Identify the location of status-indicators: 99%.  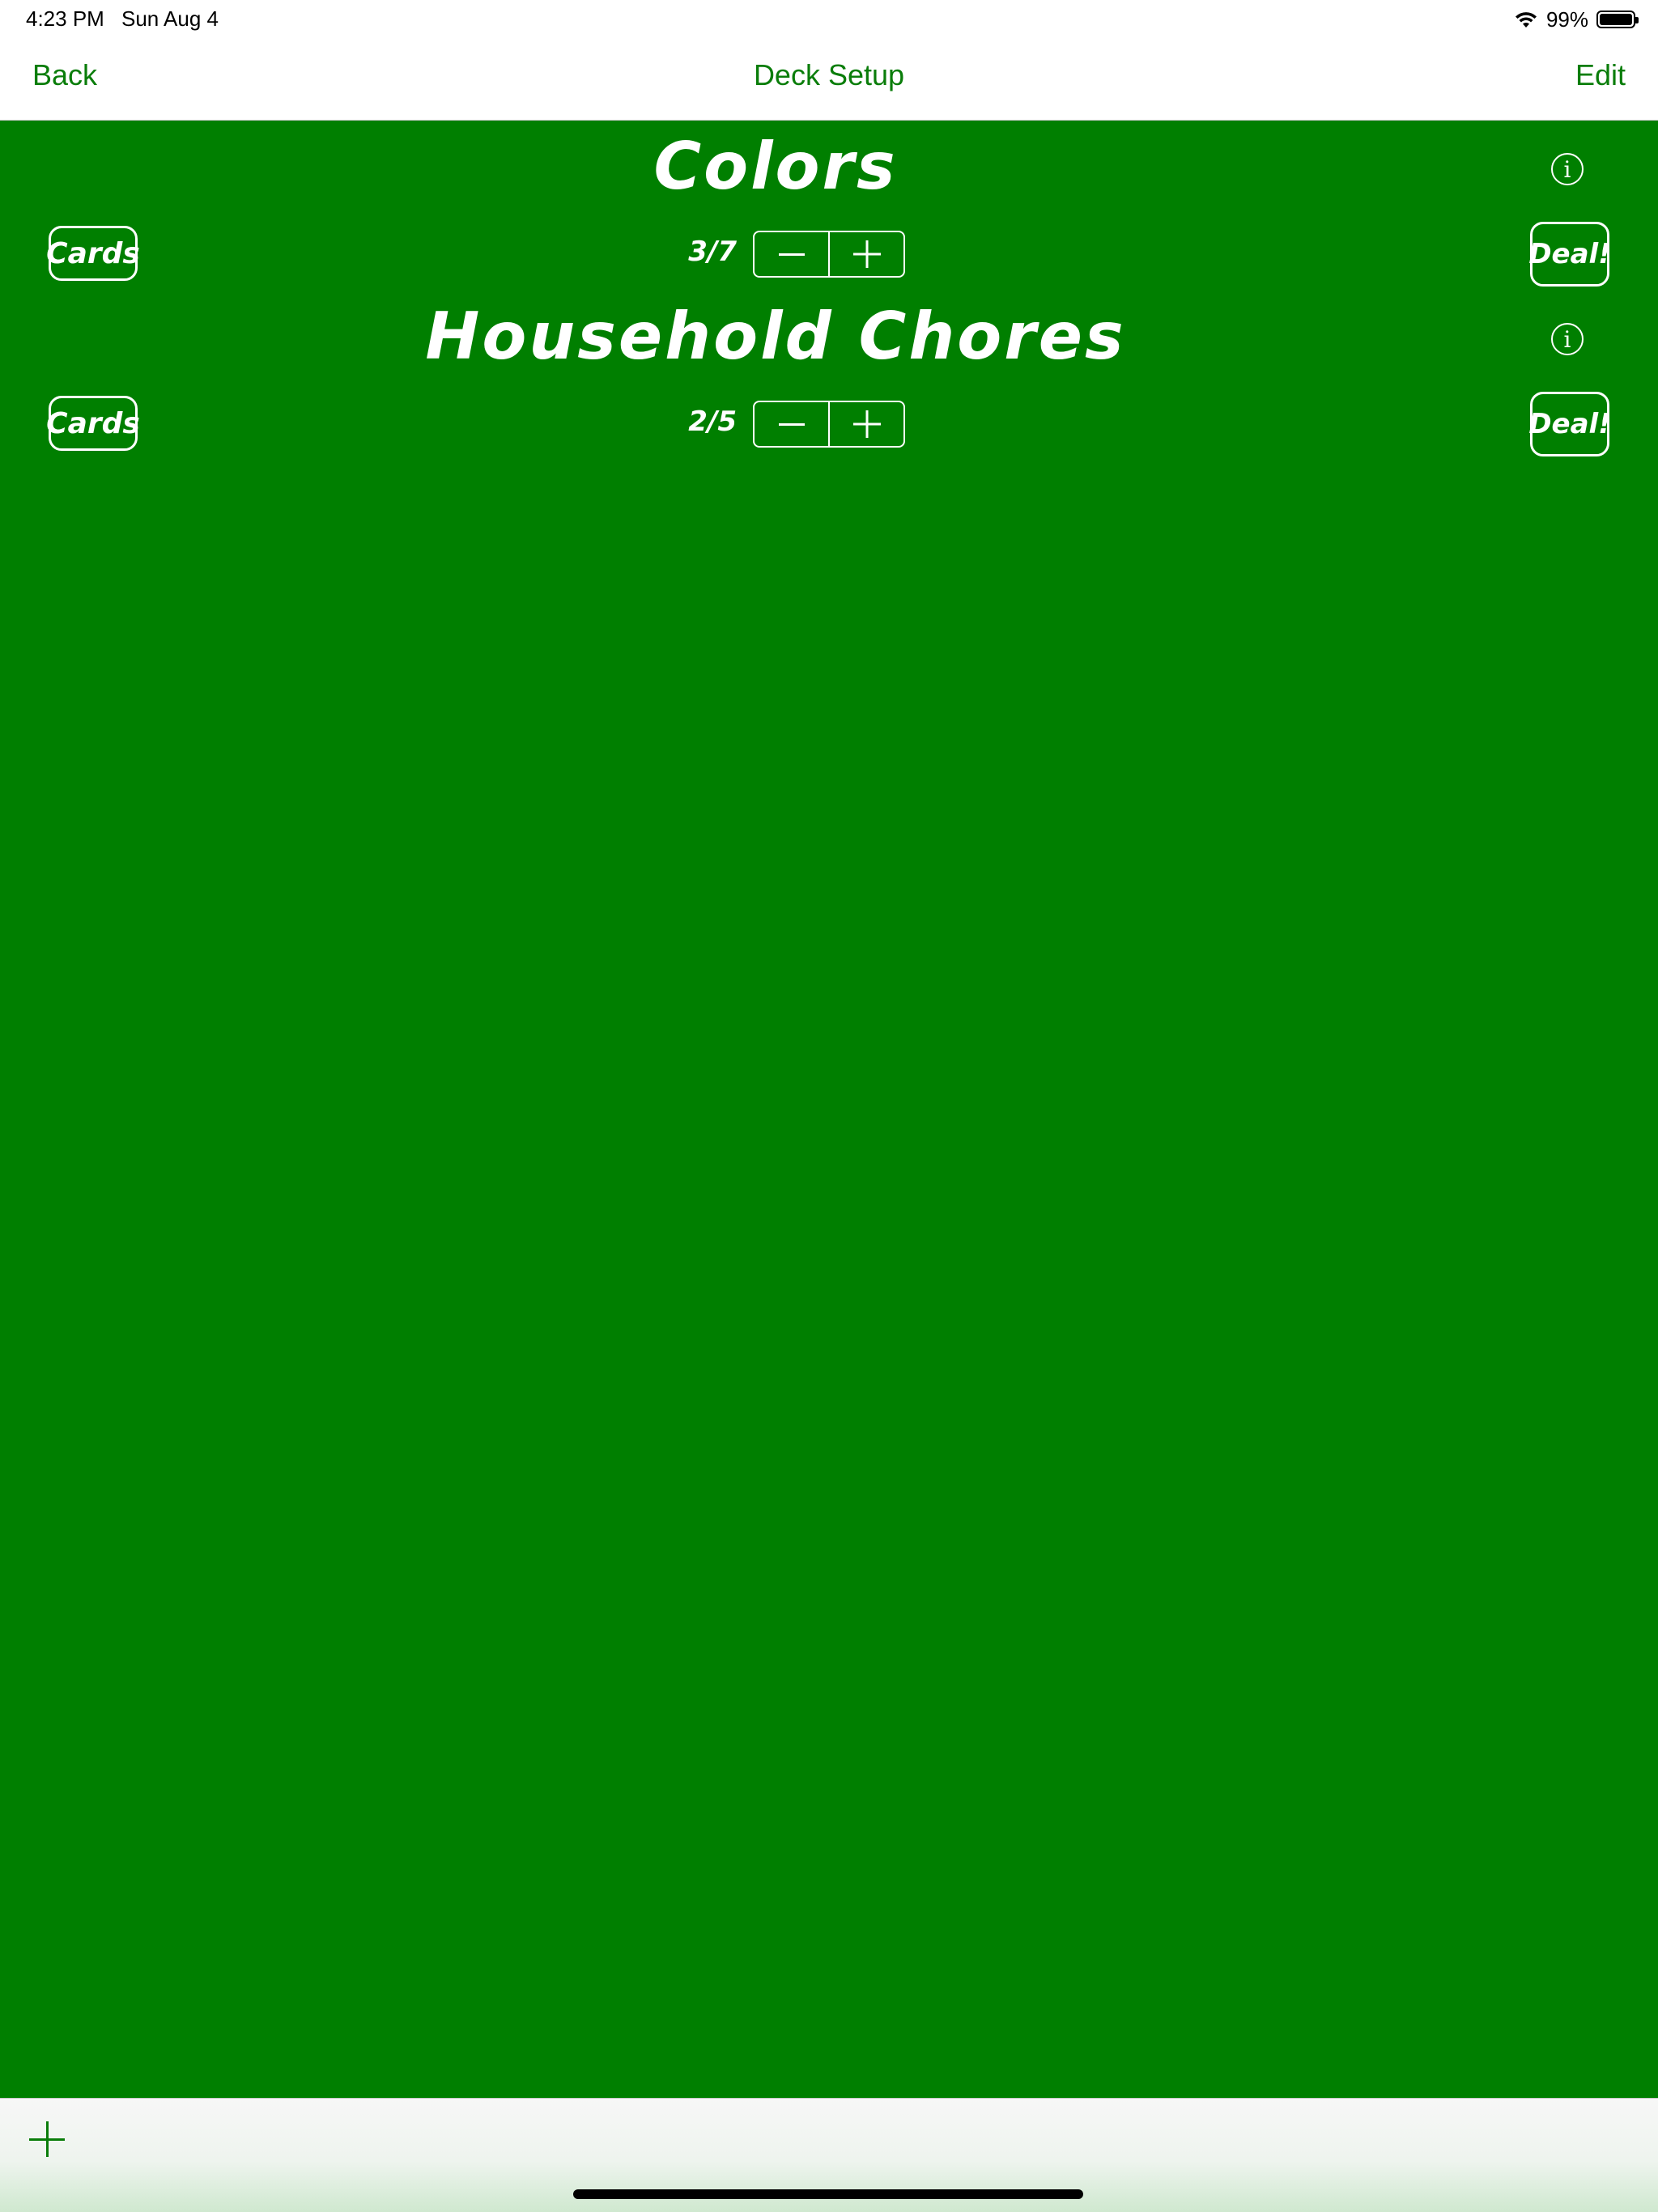
(1576, 19).